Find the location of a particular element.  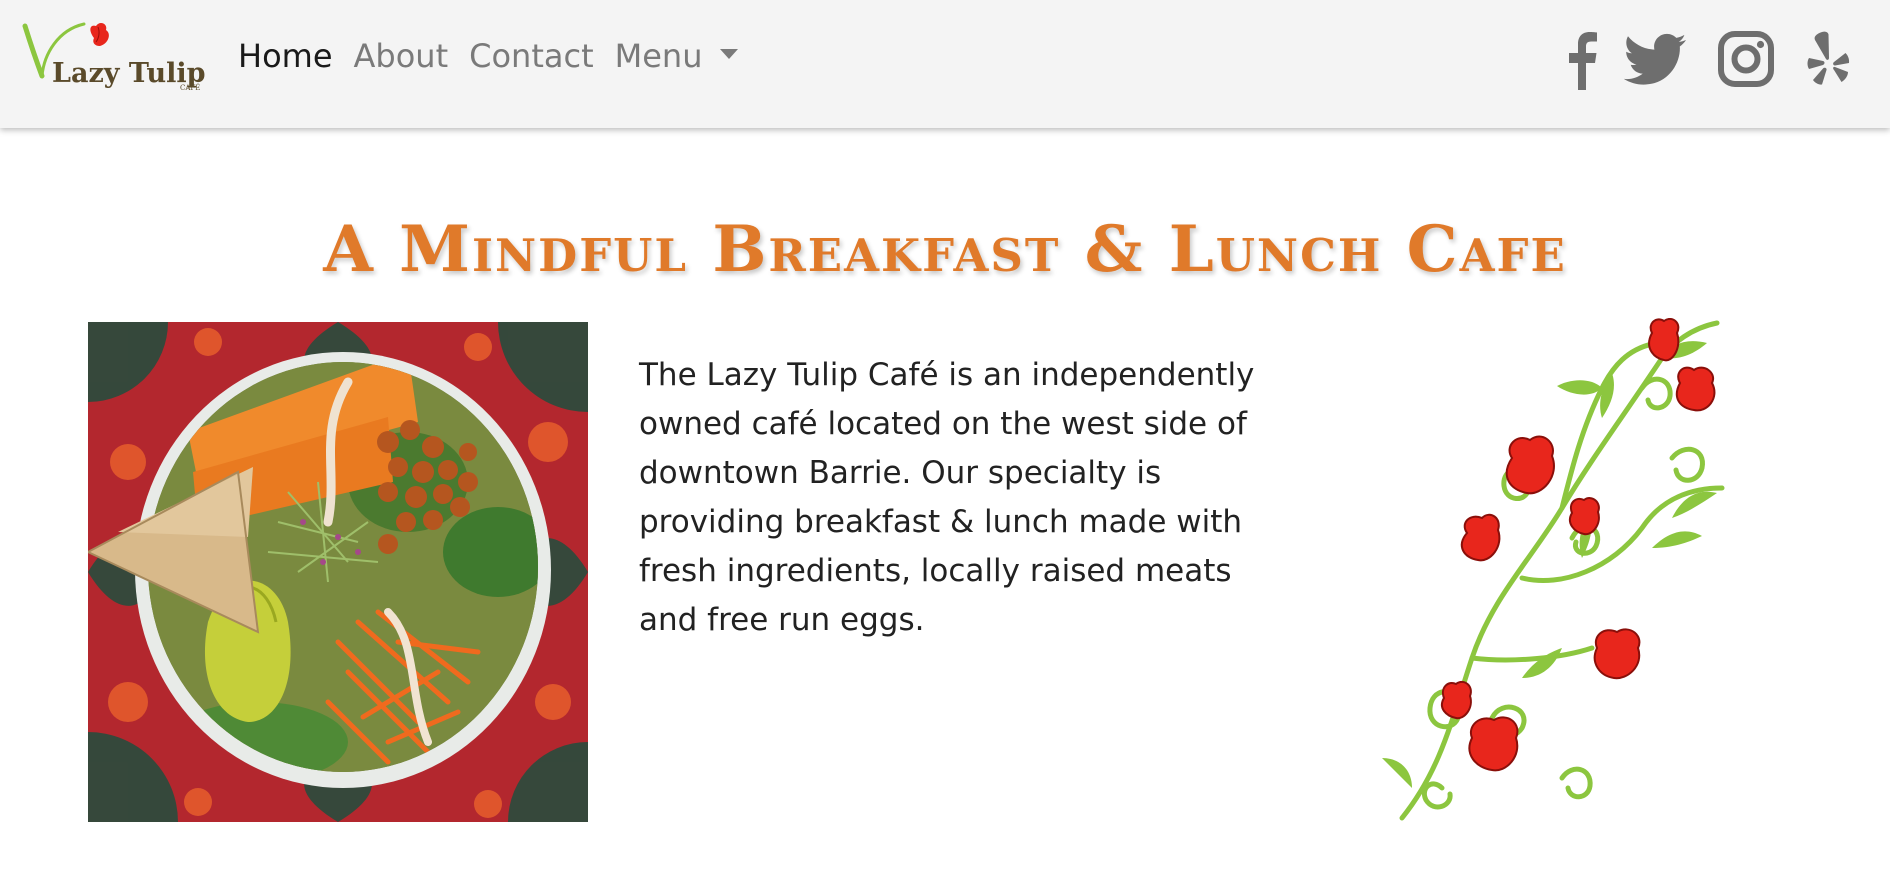

instagram-icon is located at coordinates (1746, 59).